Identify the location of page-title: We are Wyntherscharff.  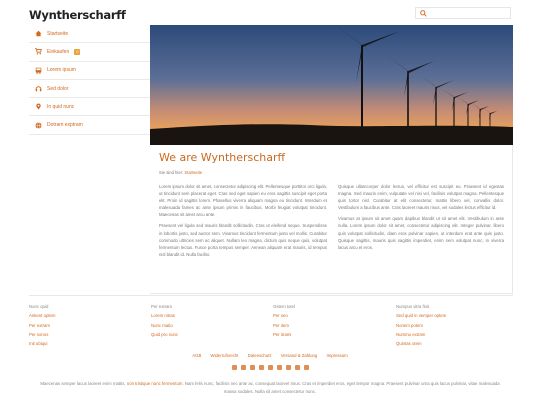
(222, 157).